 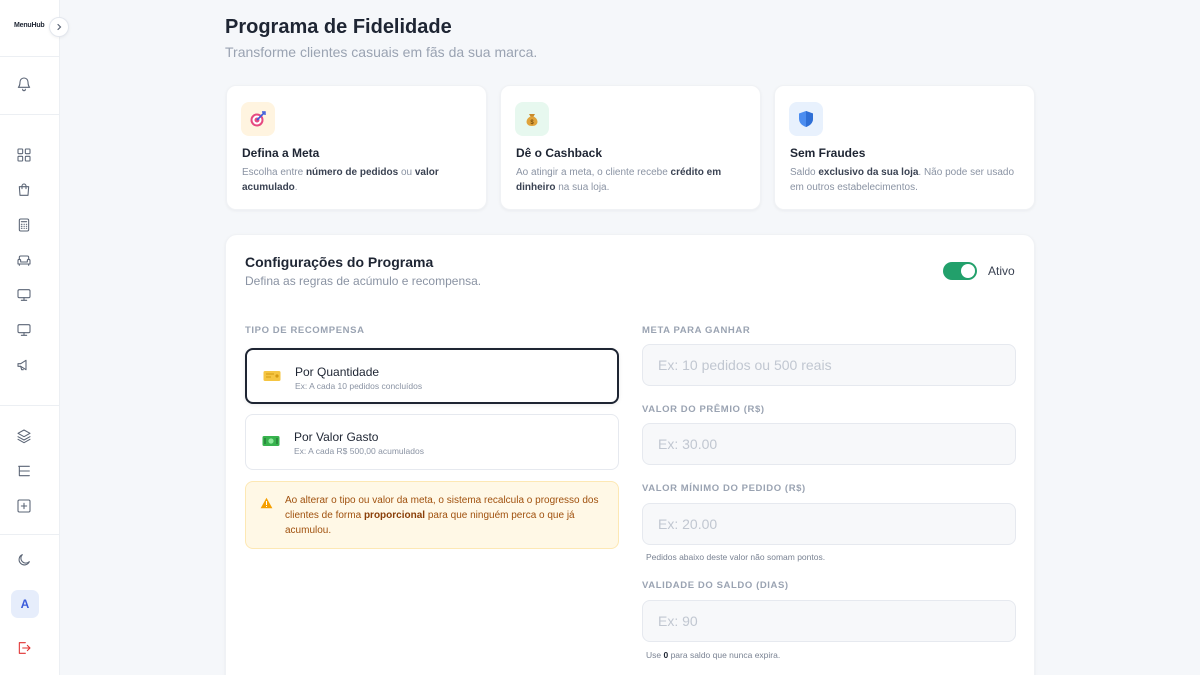 I want to click on toggle-knob, so click(x=968, y=271).